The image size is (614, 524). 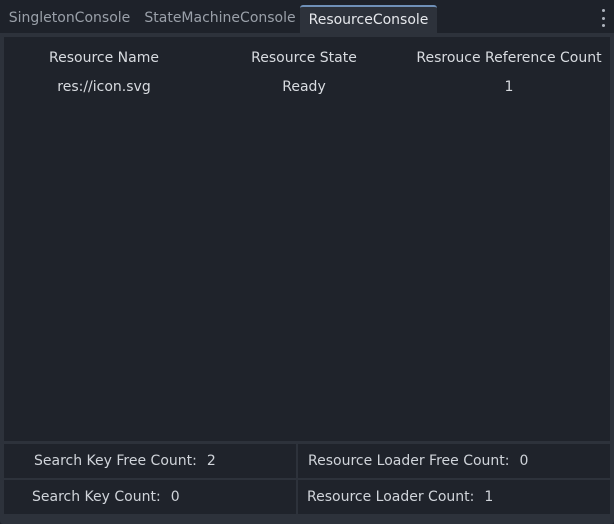 I want to click on resource-loader-free-count-value: 0, so click(x=524, y=461).